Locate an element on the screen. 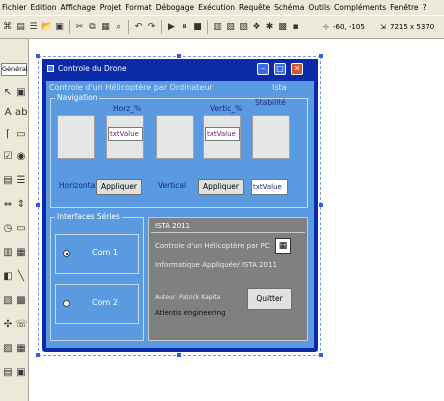  form-heading: Controle d'un Hélicoptère par Ordinateur is located at coordinates (131, 87).